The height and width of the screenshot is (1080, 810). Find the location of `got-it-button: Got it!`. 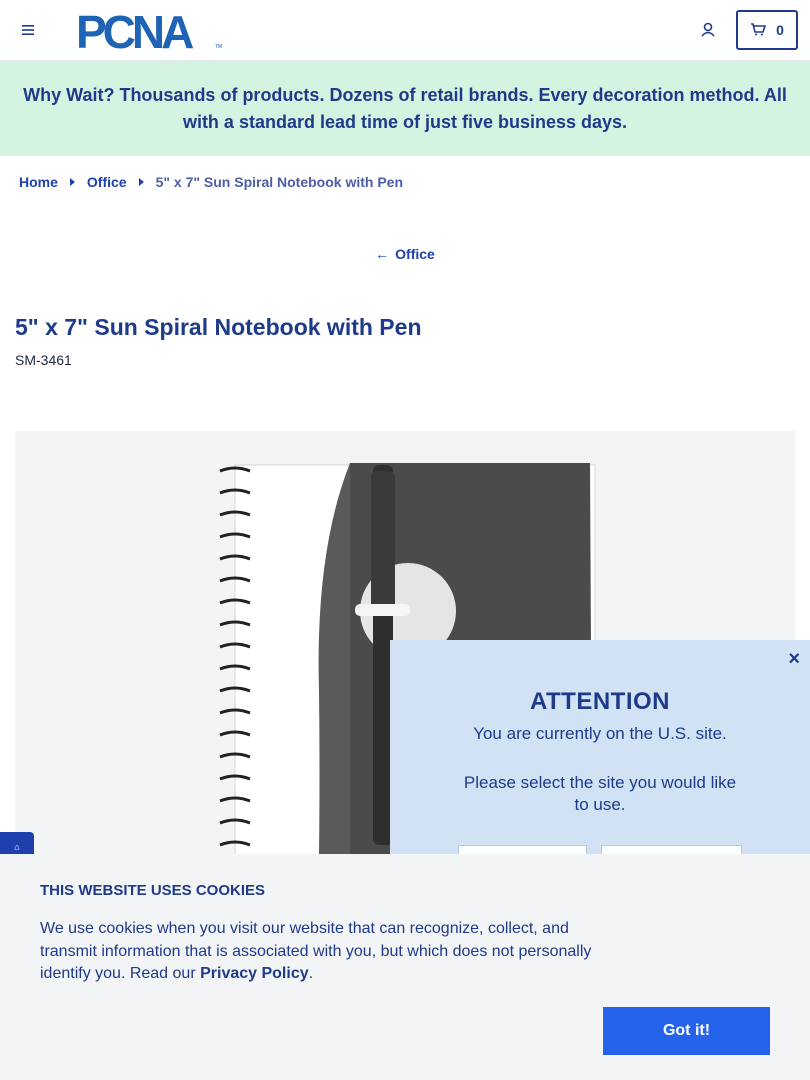

got-it-button: Got it! is located at coordinates (686, 1031).